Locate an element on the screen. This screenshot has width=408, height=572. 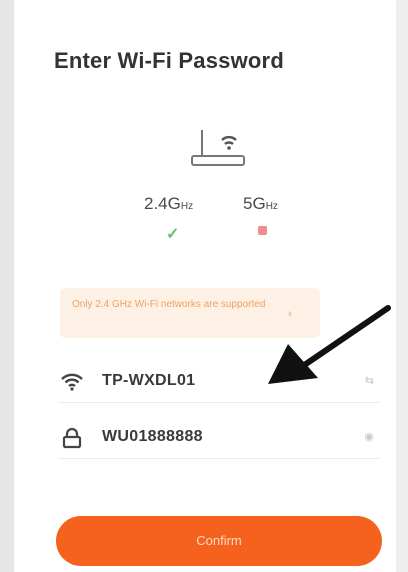
band-24-text: 2.4G is located at coordinates (162, 203).